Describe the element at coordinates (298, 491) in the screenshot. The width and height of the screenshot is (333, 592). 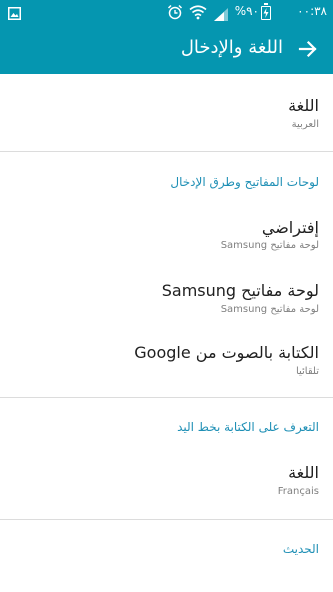
I see `item-subtitle: Français` at that location.